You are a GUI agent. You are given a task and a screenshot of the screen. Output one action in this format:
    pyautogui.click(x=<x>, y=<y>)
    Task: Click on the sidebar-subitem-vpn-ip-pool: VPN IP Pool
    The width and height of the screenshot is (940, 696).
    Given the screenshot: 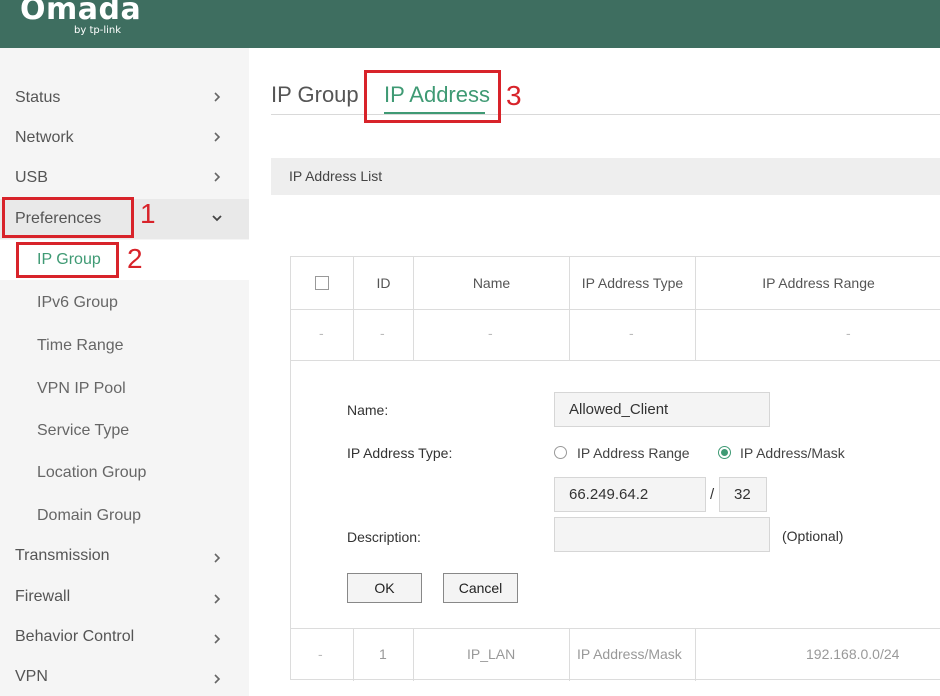 What is the action you would take?
    pyautogui.click(x=124, y=389)
    